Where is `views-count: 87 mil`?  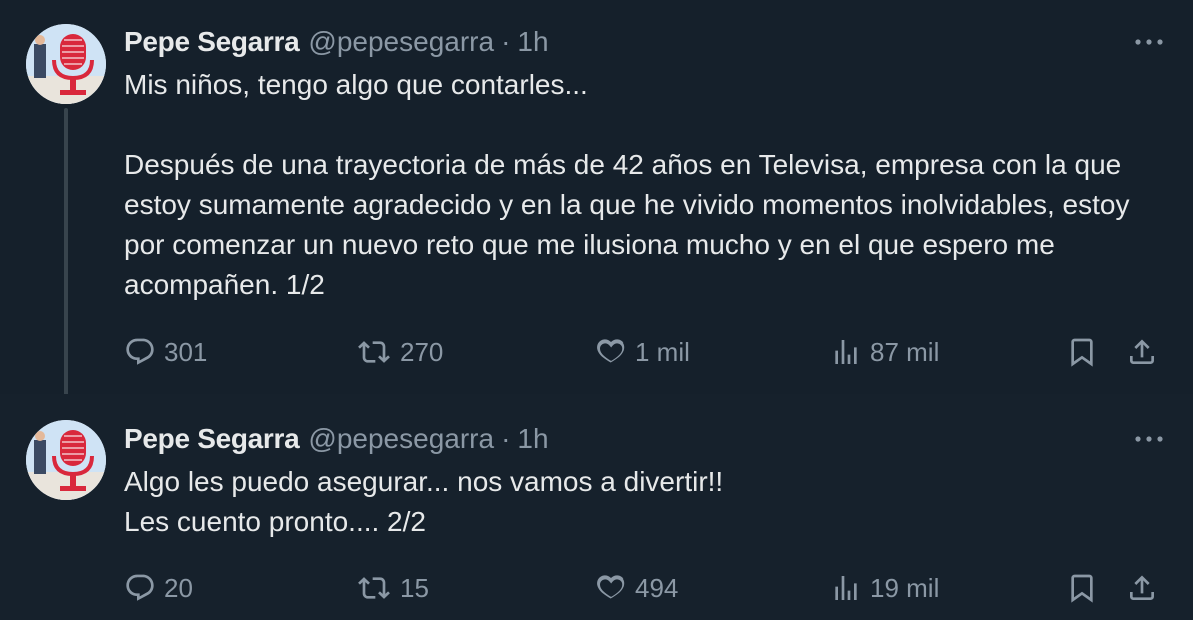
views-count: 87 mil is located at coordinates (905, 352).